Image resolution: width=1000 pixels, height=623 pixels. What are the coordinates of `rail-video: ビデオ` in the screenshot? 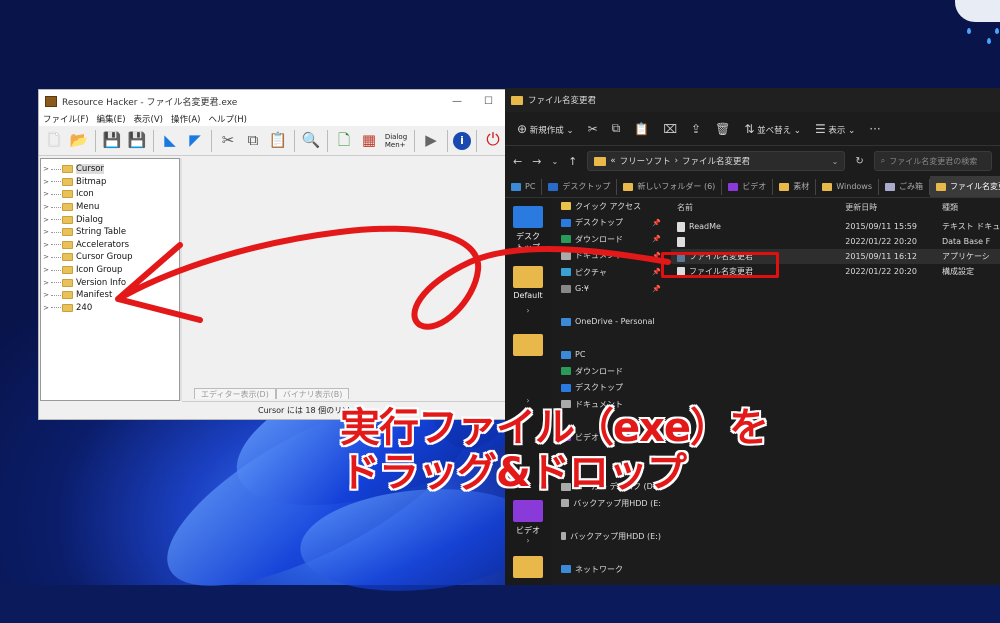 It's located at (528, 518).